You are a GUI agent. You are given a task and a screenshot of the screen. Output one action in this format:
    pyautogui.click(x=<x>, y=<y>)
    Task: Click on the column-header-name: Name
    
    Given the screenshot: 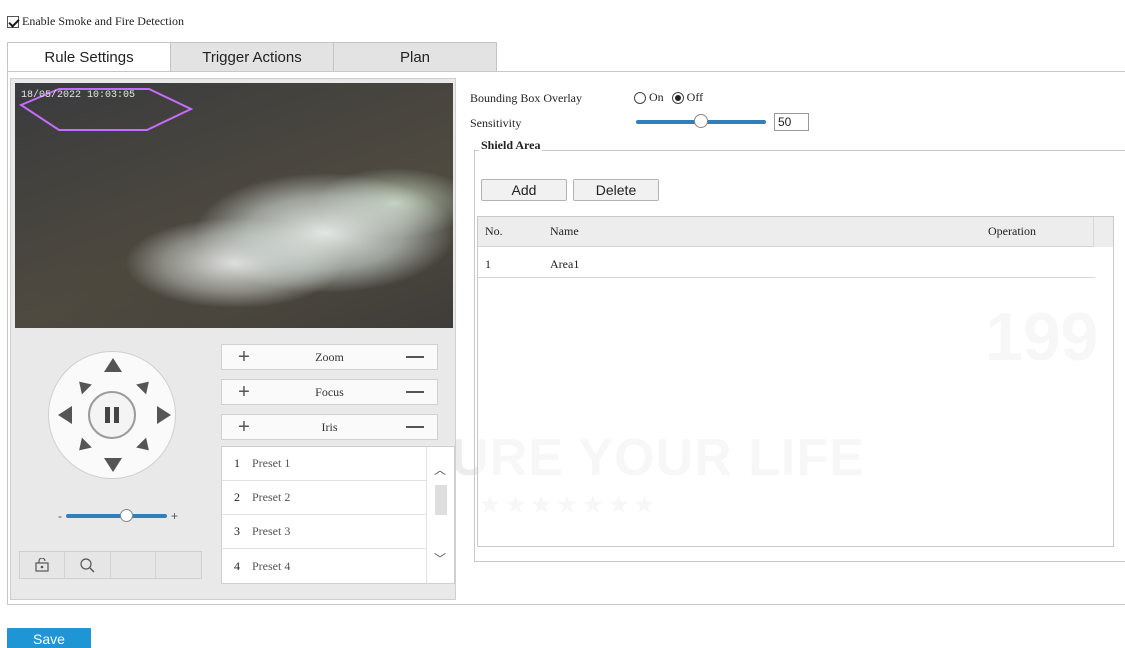 What is the action you would take?
    pyautogui.click(x=564, y=231)
    